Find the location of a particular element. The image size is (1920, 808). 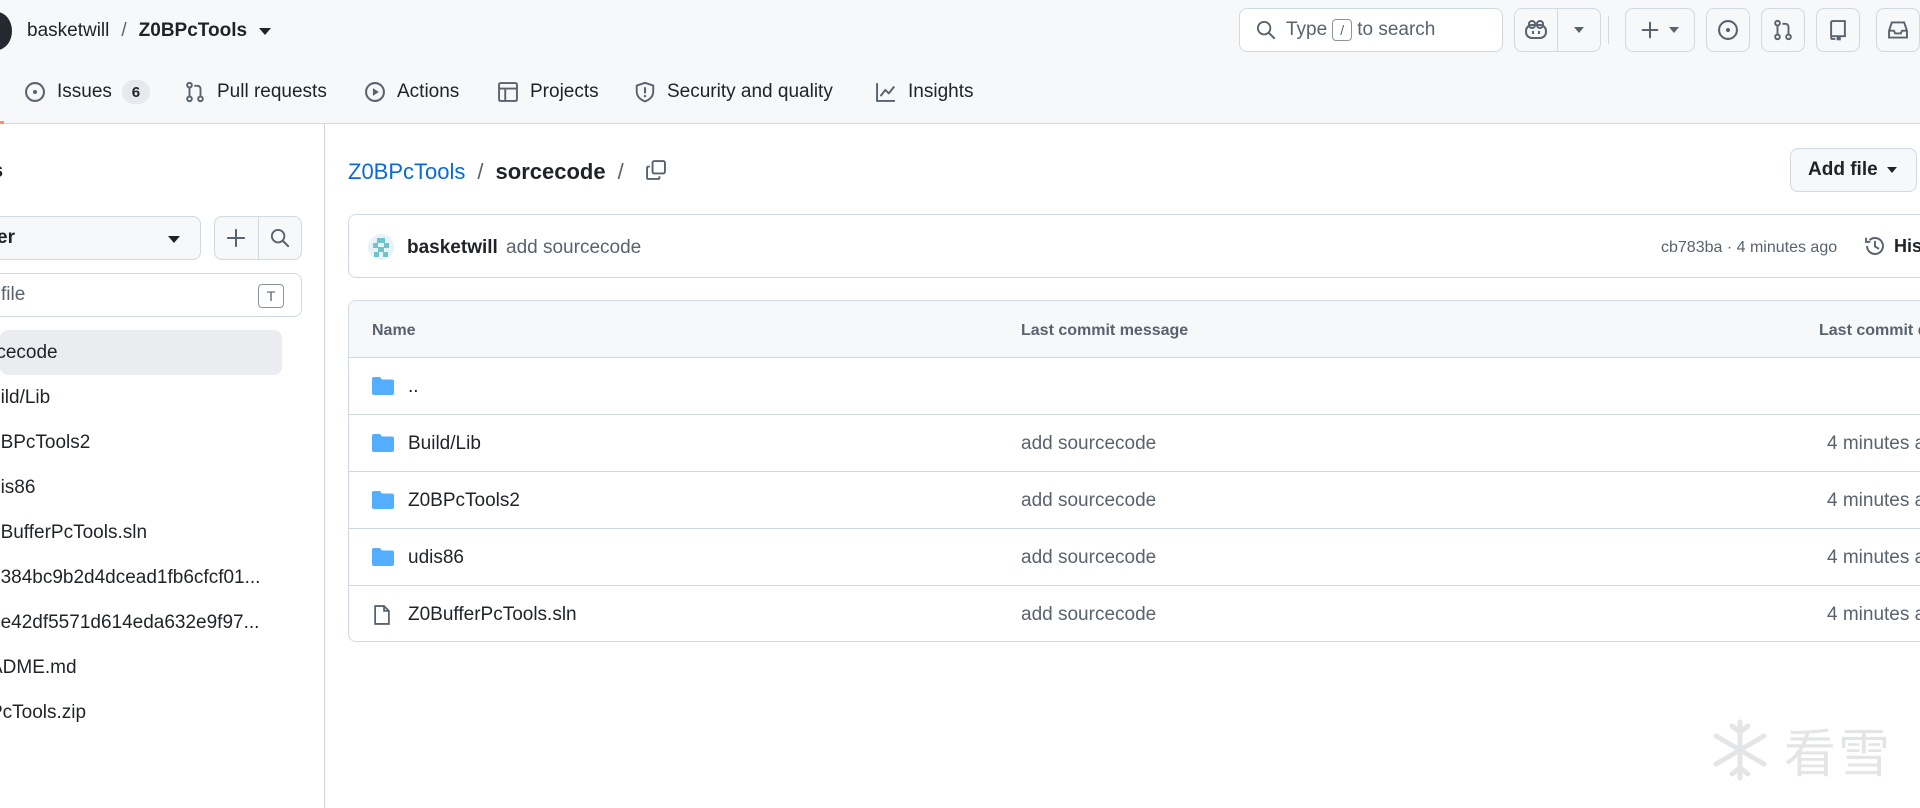

breadcrumb-current: sorcecode is located at coordinates (550, 171).